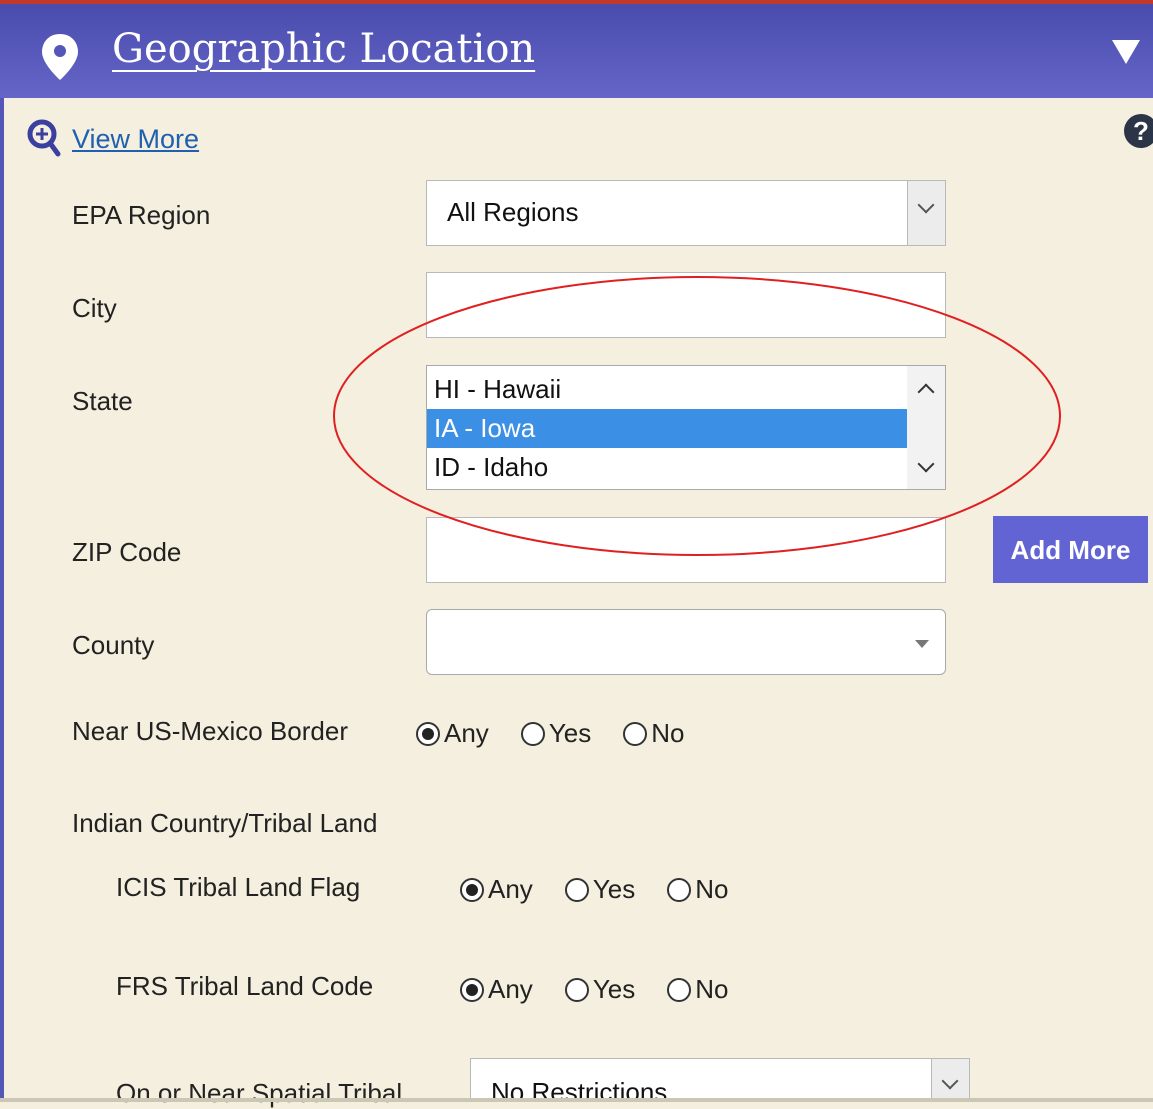 This screenshot has height=1109, width=1153. What do you see at coordinates (720, 1082) in the screenshot?
I see `spatial-tribal-select: No Restrictions` at bounding box center [720, 1082].